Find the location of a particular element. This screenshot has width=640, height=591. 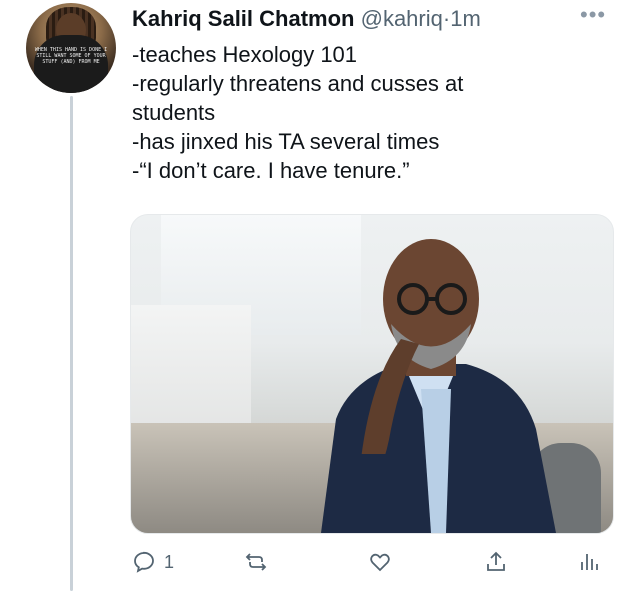

tweet-actions: 1 is located at coordinates (372, 566).